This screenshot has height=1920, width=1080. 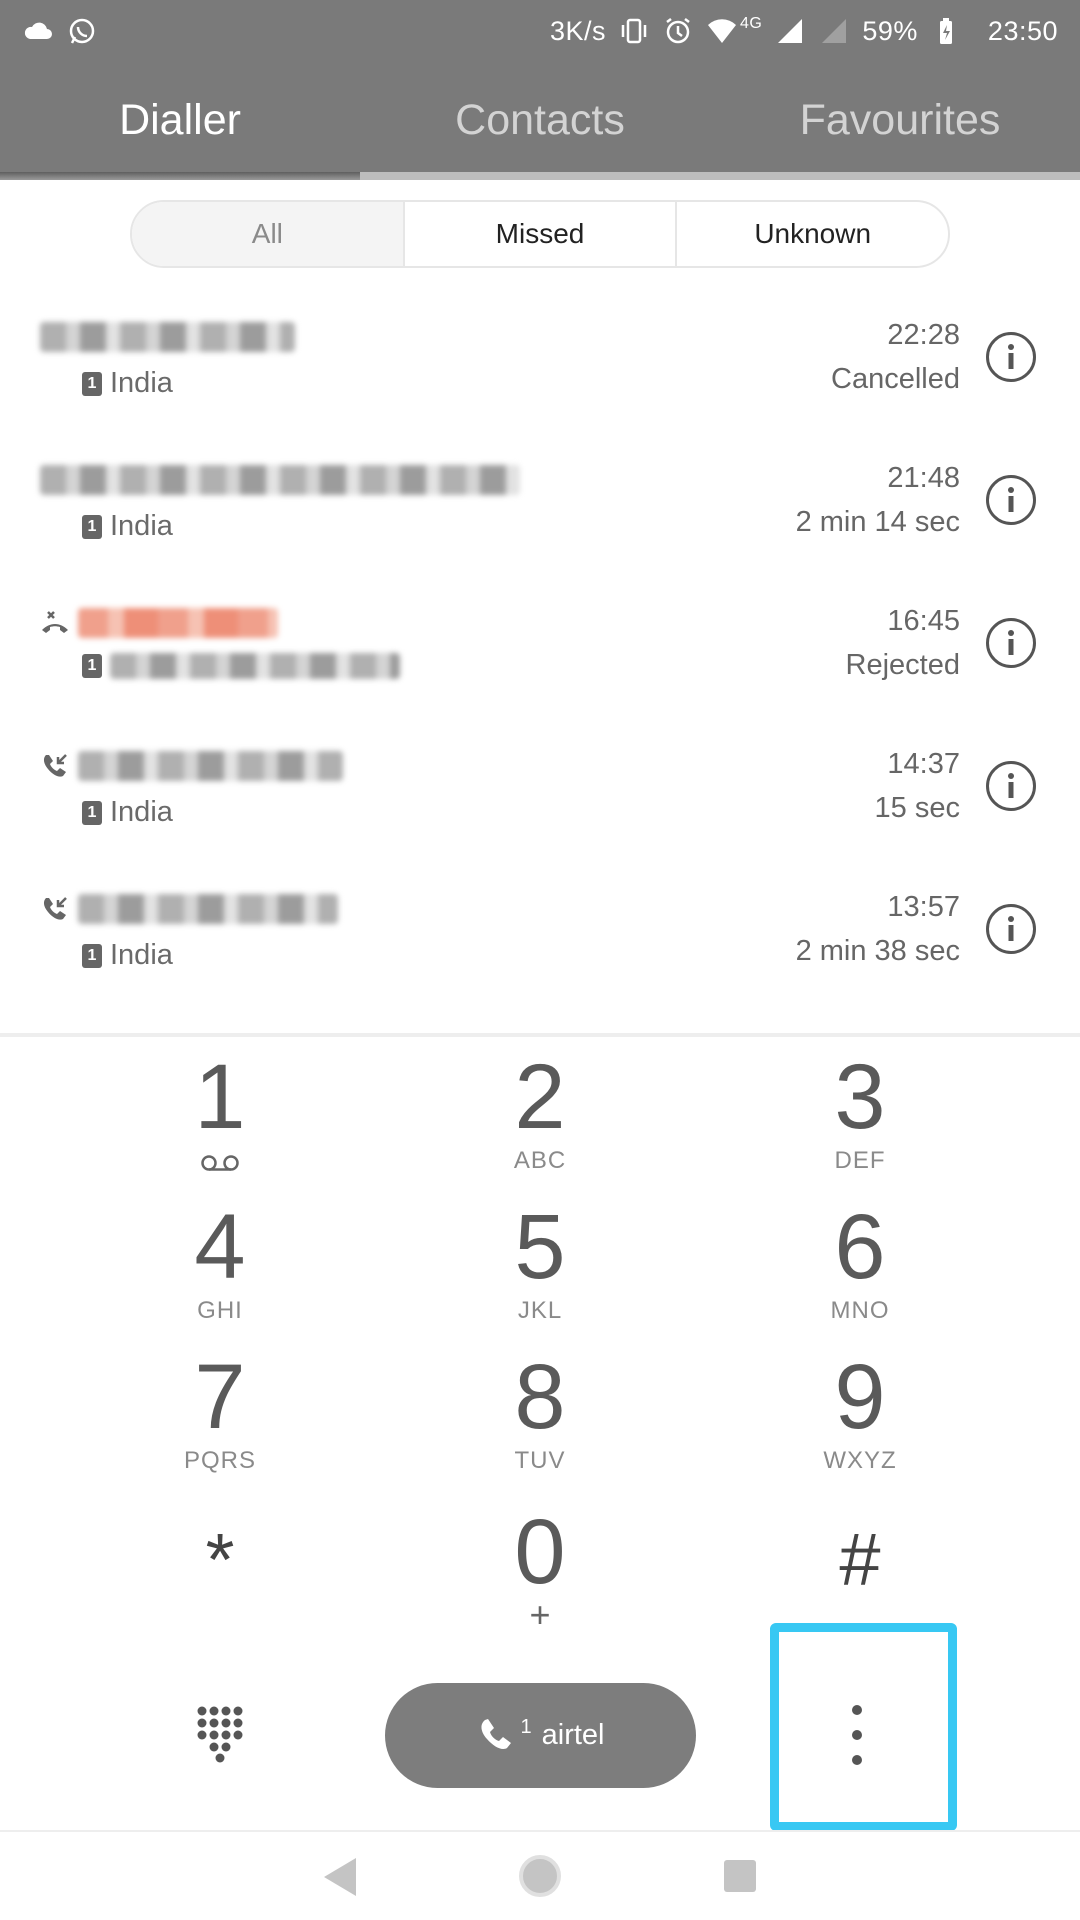 I want to click on filter-missed: Missed, so click(x=539, y=234).